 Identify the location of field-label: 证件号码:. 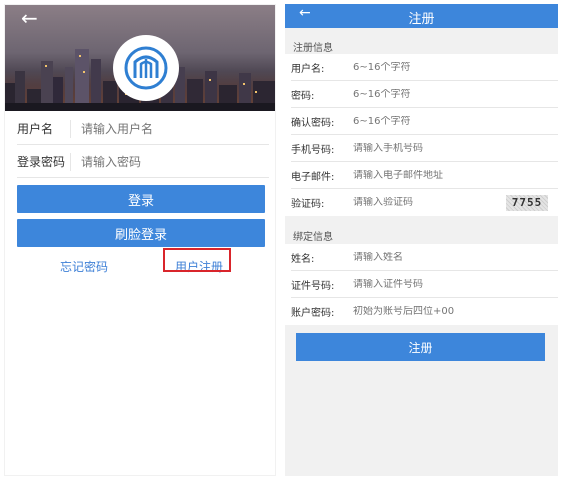
(313, 286).